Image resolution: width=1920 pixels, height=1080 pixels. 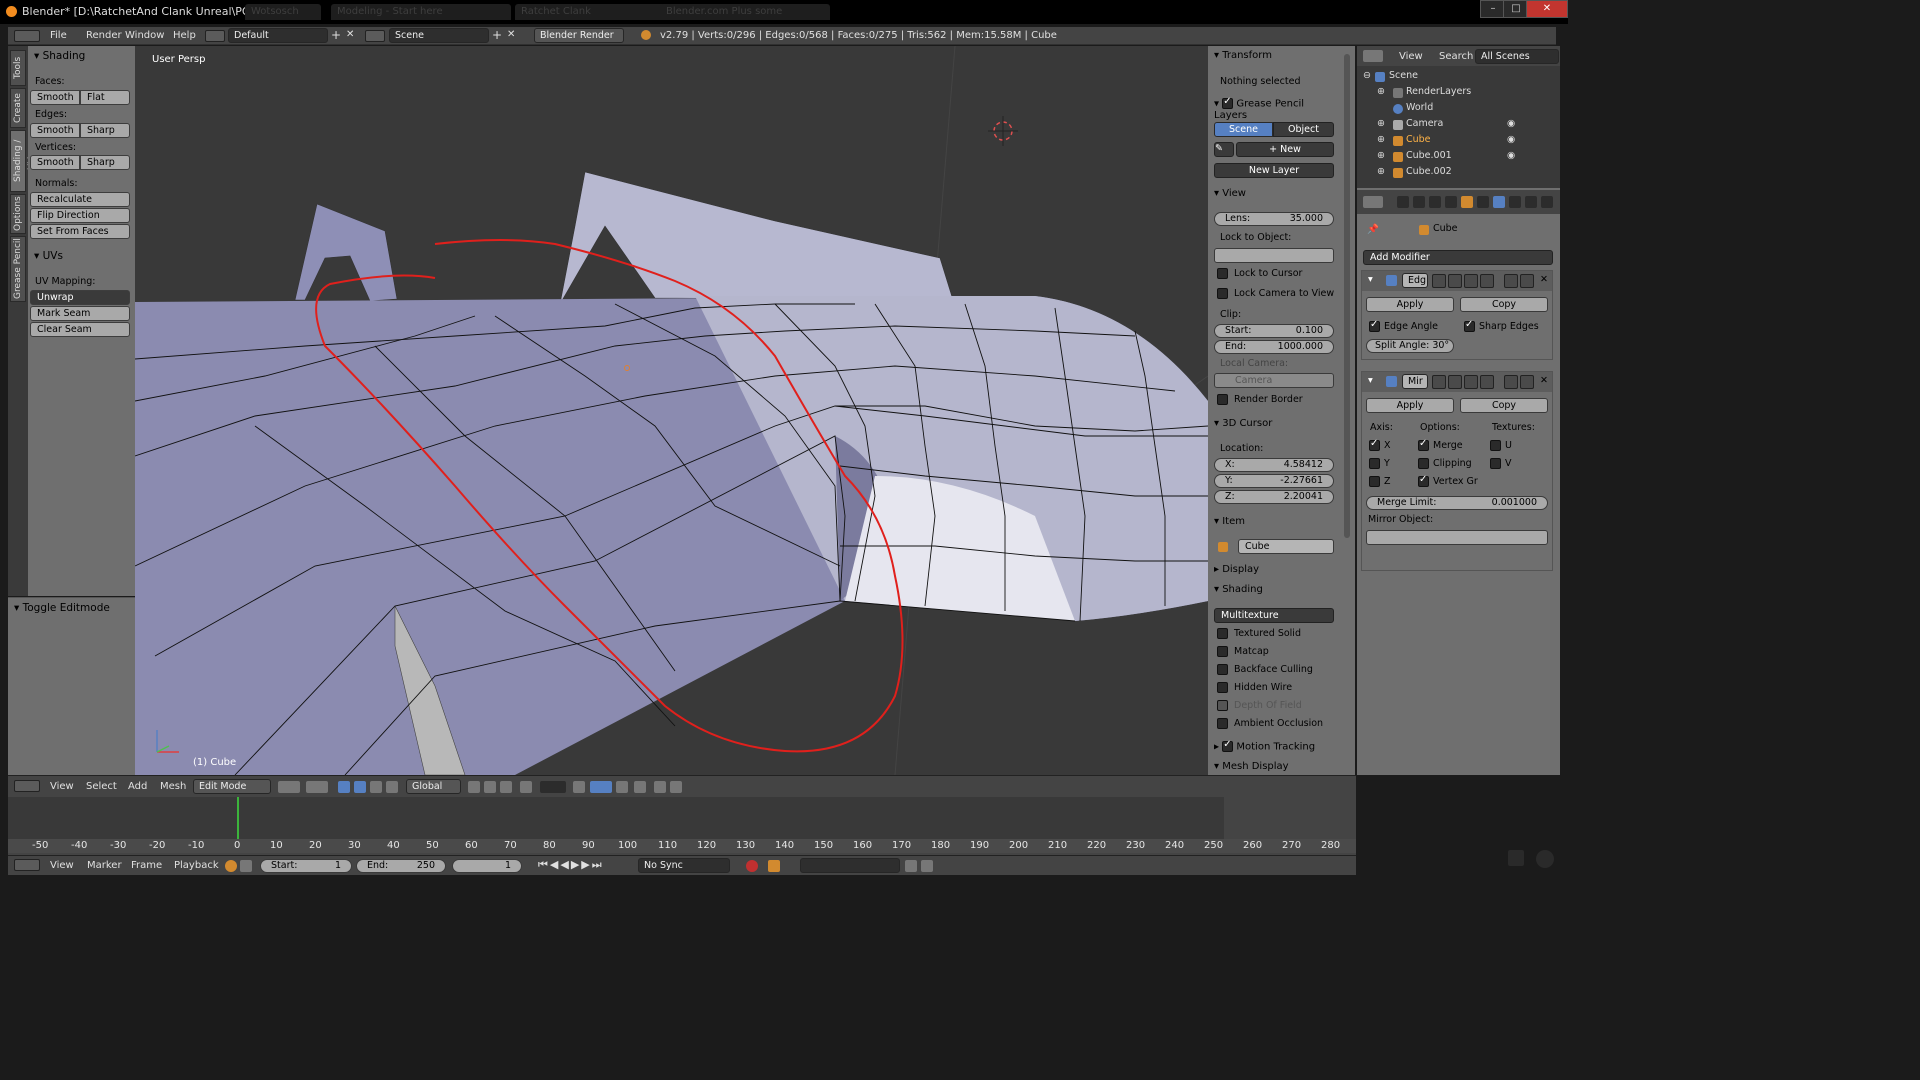 What do you see at coordinates (1222, 293) in the screenshot?
I see `lock-camera-checkbox` at bounding box center [1222, 293].